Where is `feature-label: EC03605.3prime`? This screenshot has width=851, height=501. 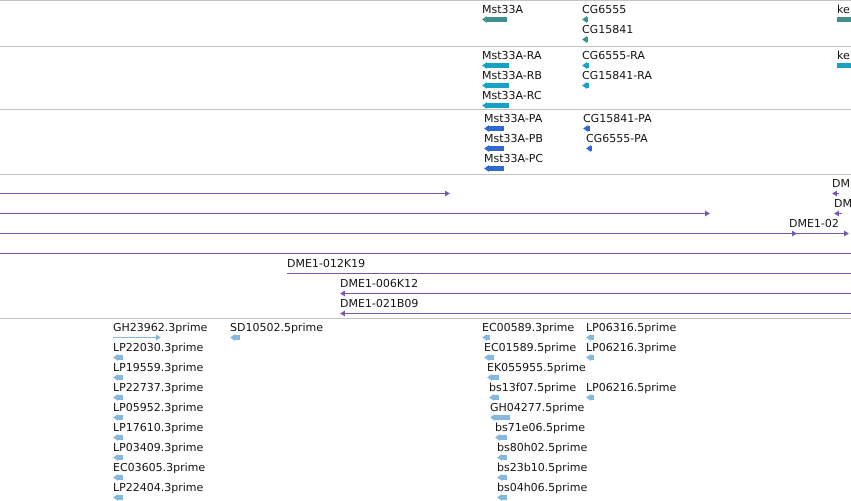
feature-label: EC03605.3prime is located at coordinates (159, 467).